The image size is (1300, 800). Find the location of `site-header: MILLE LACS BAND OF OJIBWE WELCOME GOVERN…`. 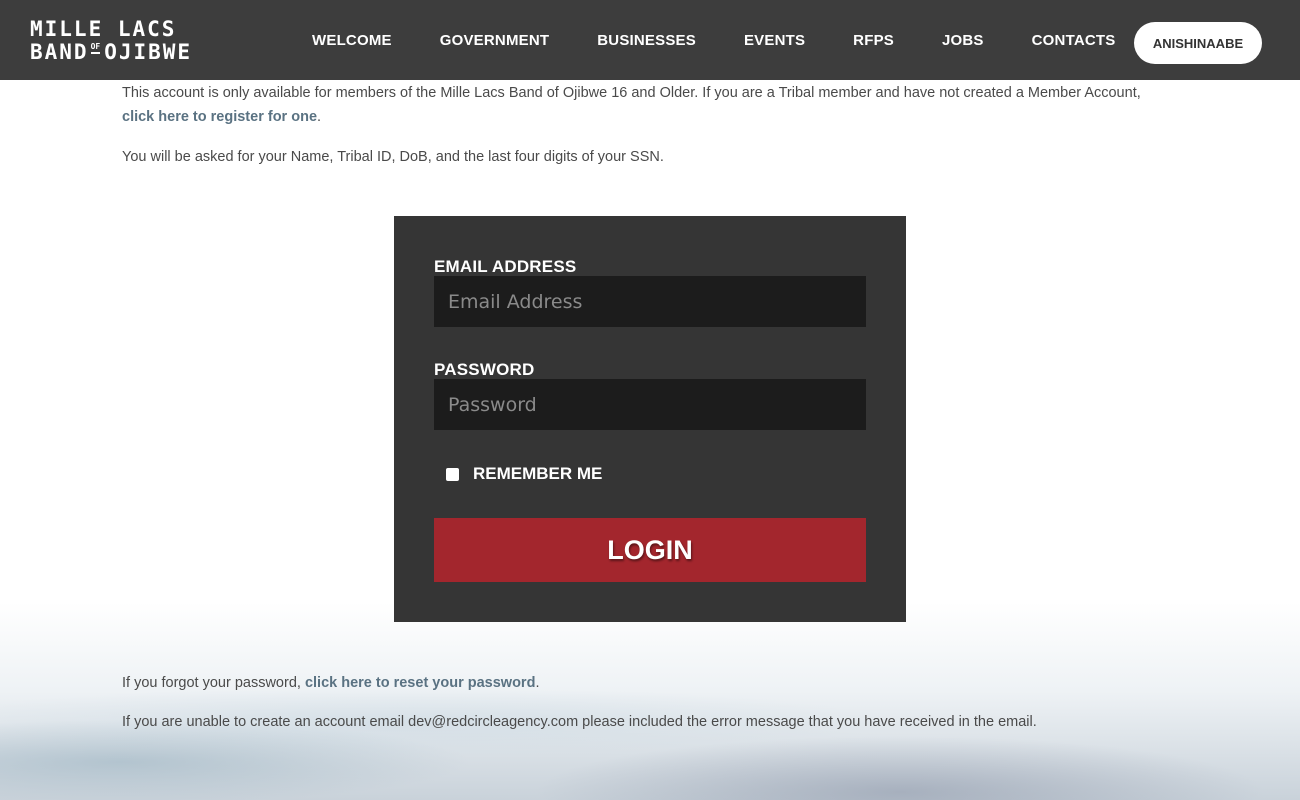

site-header: MILLE LACS BAND OF OJIBWE WELCOME GOVERN… is located at coordinates (650, 40).